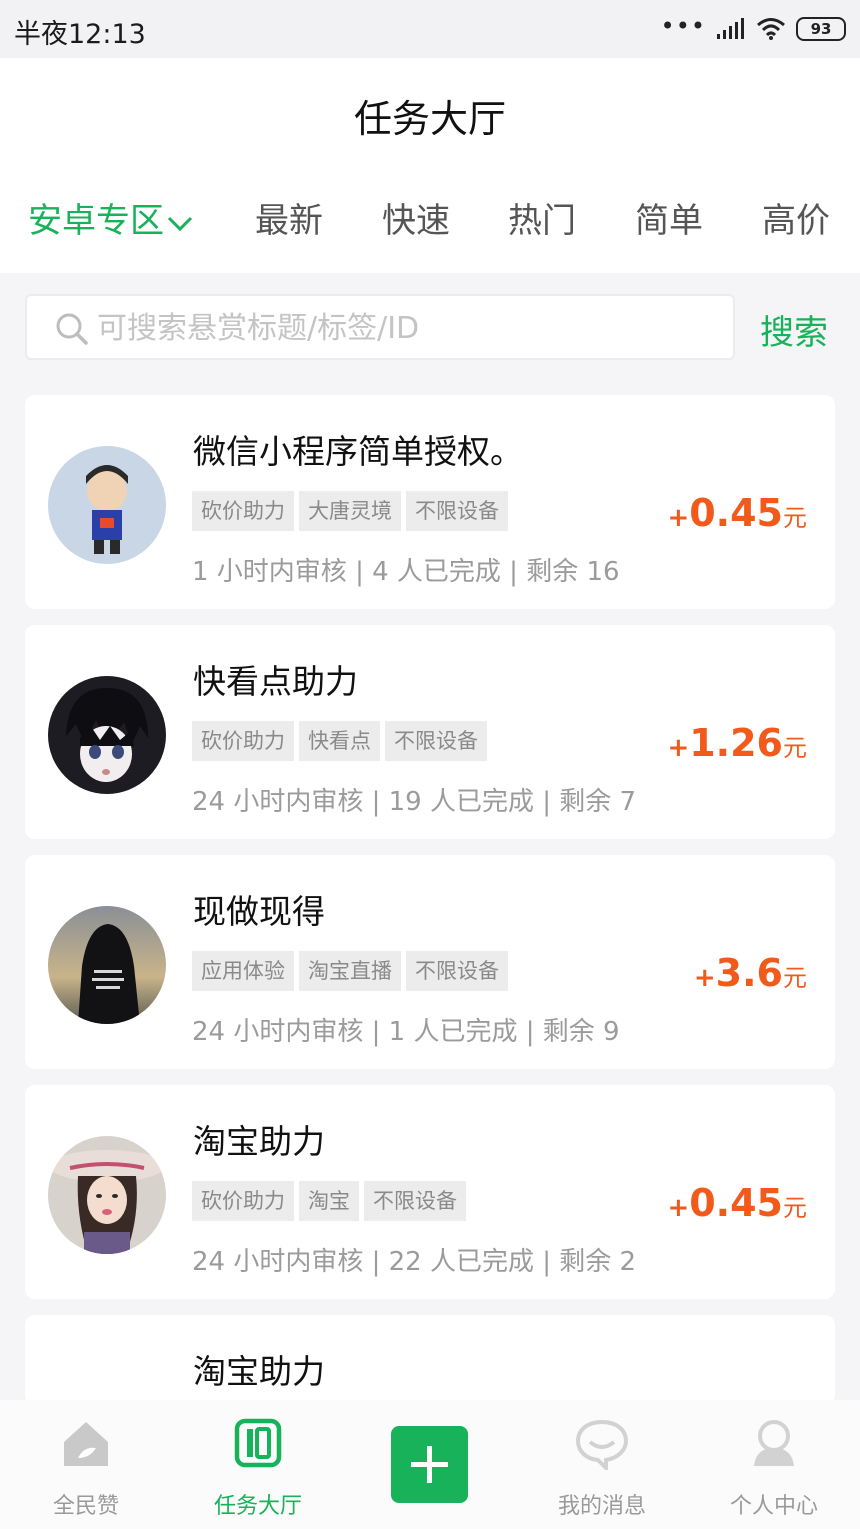 This screenshot has width=860, height=1529. Describe the element at coordinates (416, 217) in the screenshot. I see `tab-fast: 快速` at that location.